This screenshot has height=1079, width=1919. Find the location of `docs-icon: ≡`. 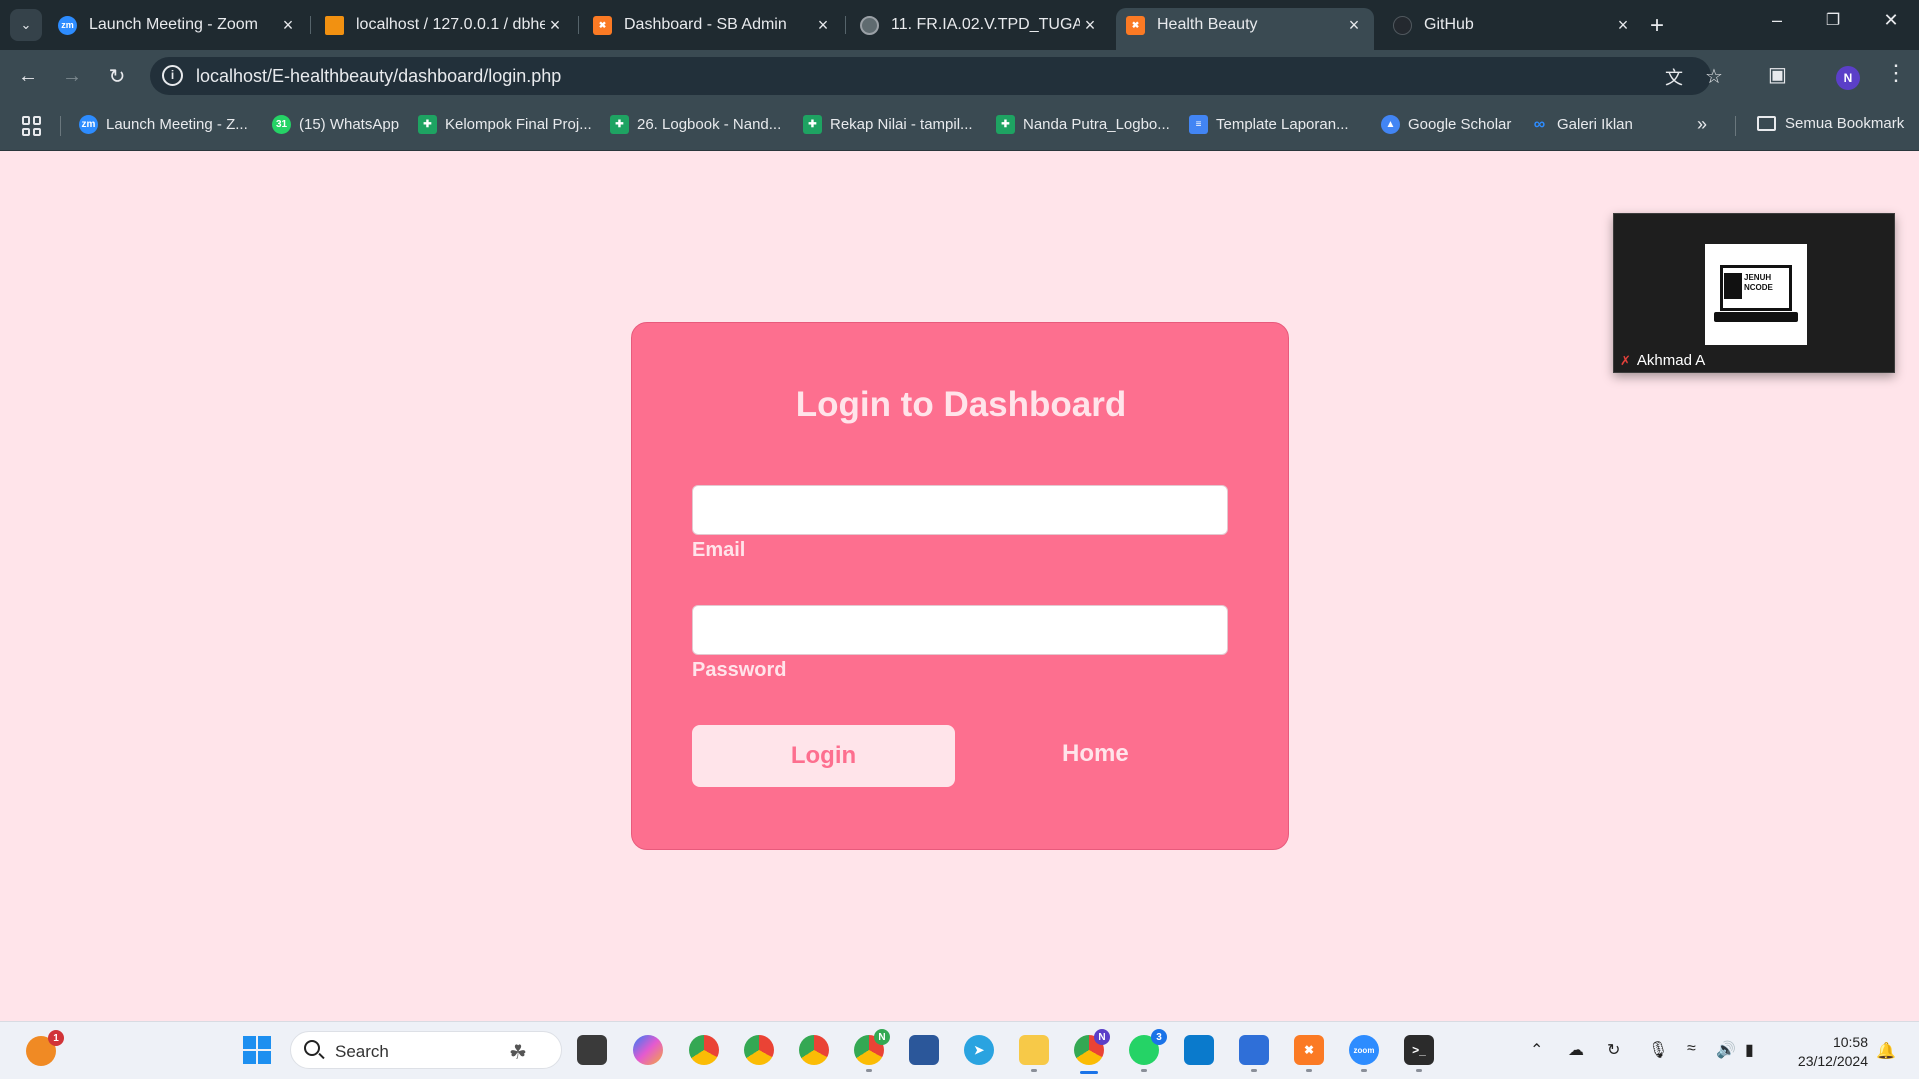

docs-icon: ≡ is located at coordinates (1198, 124).